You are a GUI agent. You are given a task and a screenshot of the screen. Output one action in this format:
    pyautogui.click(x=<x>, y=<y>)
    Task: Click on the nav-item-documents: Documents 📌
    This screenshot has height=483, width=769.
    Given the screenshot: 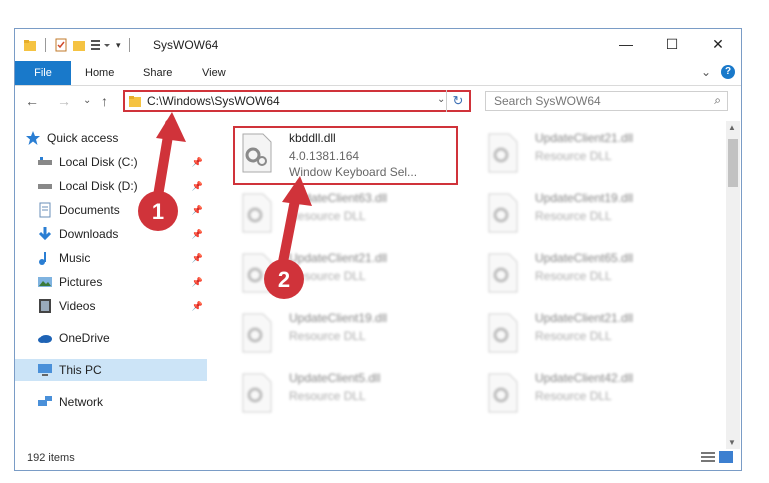 What is the action you would take?
    pyautogui.click(x=122, y=210)
    